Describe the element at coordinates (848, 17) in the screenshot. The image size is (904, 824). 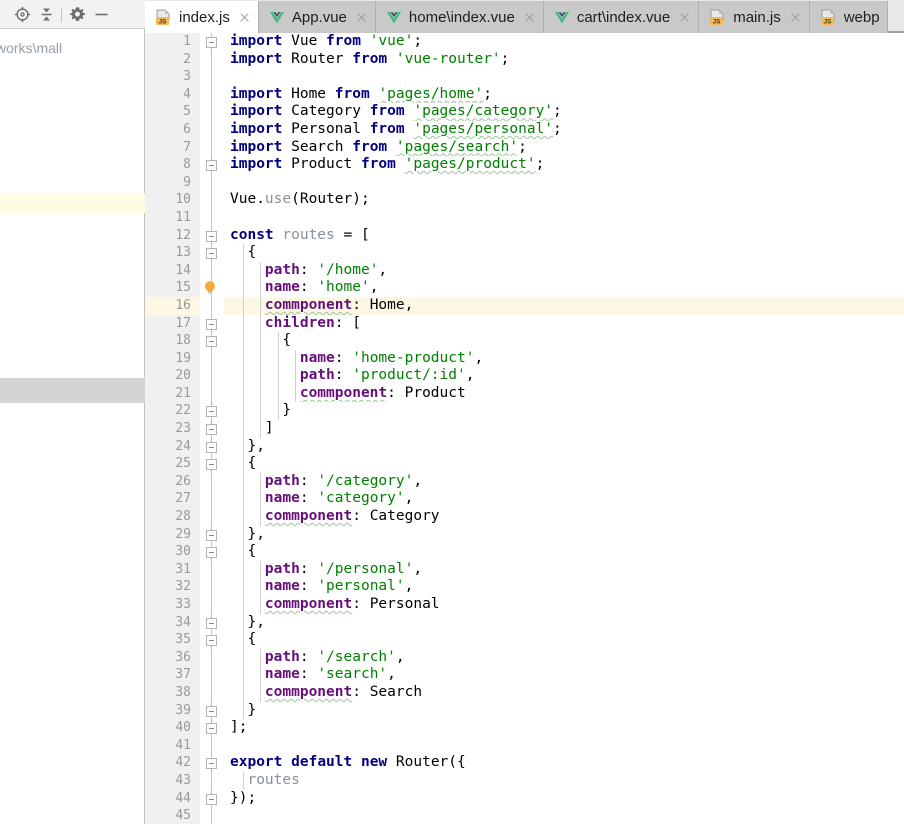
I see `editor-tab-webp: JS webp` at that location.